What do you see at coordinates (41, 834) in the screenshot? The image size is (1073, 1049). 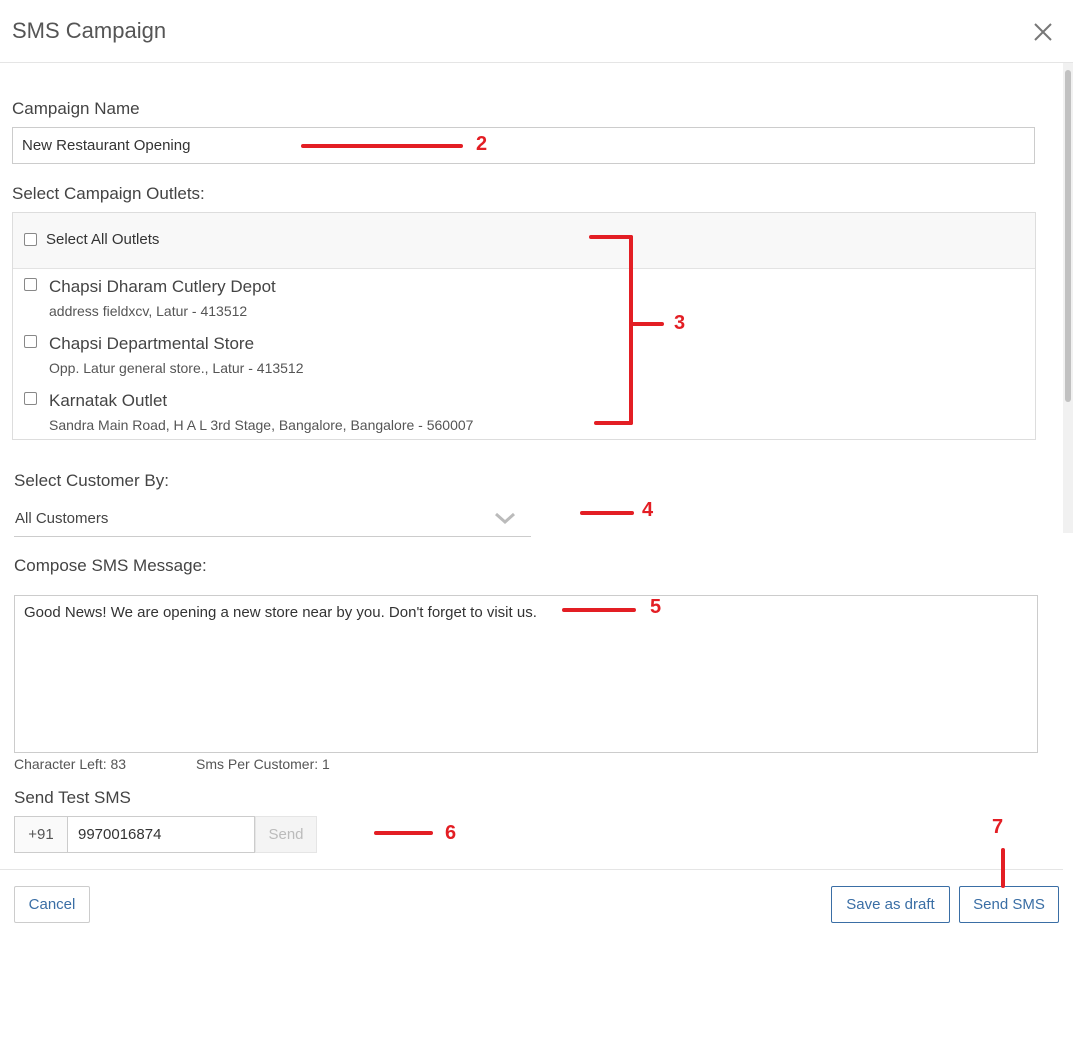 I see `country-code-prefix: +91` at bounding box center [41, 834].